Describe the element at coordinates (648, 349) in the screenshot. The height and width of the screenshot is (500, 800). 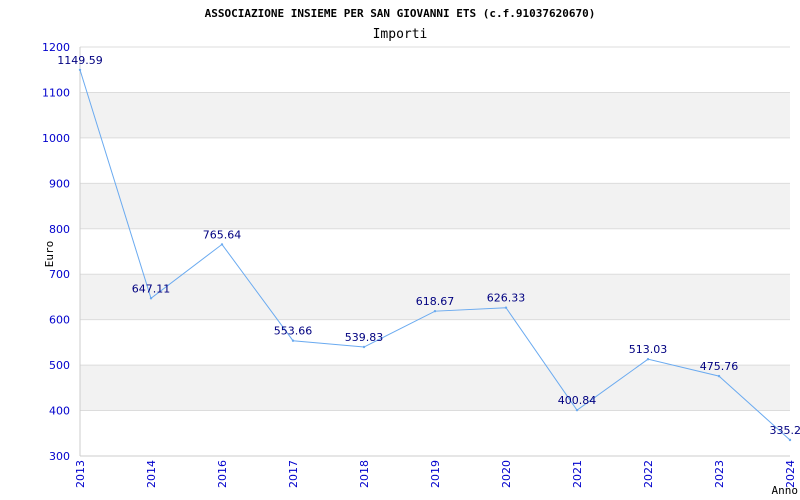
I see `data-label: 513.03` at that location.